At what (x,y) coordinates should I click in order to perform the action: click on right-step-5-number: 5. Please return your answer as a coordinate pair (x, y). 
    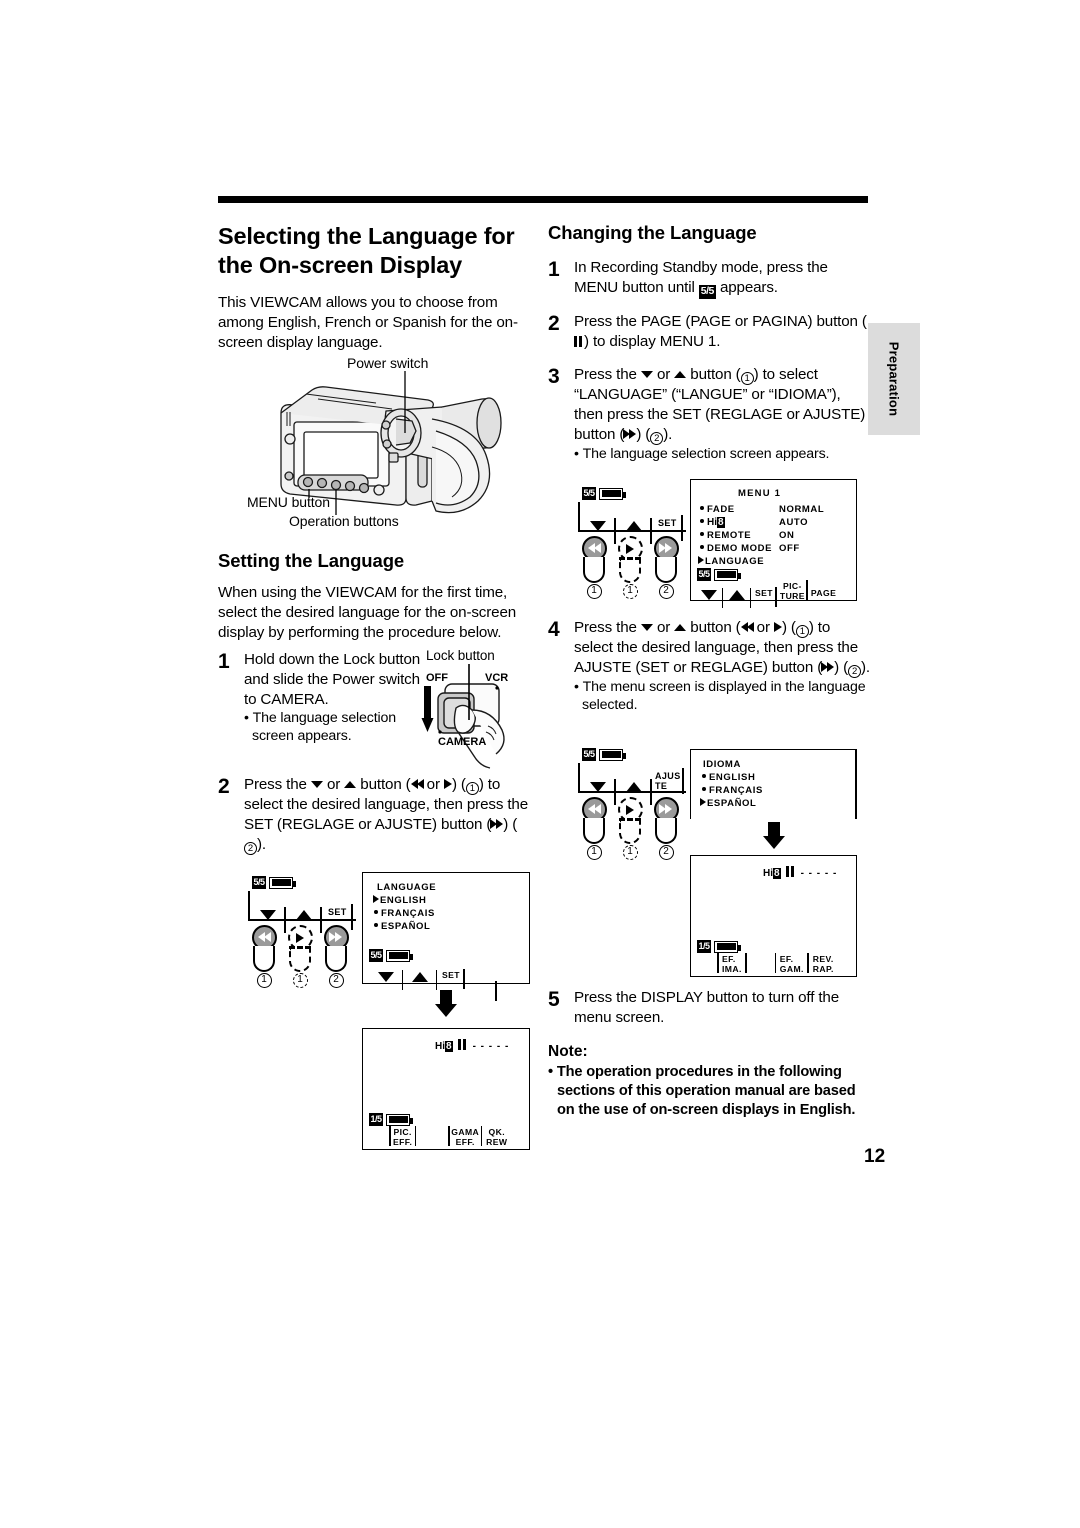
    Looking at the image, I should click on (554, 999).